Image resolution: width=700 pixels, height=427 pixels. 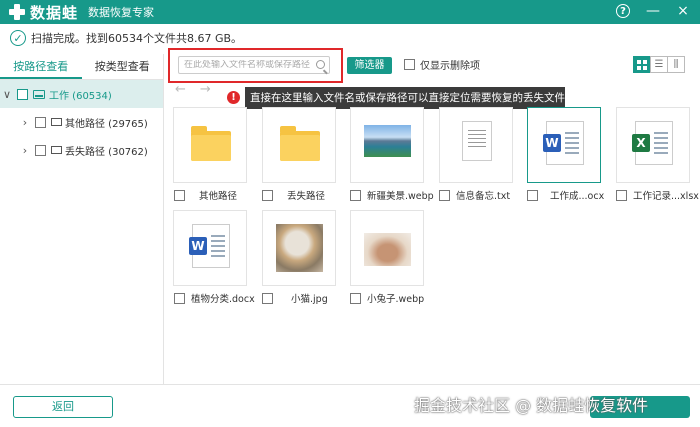 I want to click on help-button: ?, so click(x=623, y=11).